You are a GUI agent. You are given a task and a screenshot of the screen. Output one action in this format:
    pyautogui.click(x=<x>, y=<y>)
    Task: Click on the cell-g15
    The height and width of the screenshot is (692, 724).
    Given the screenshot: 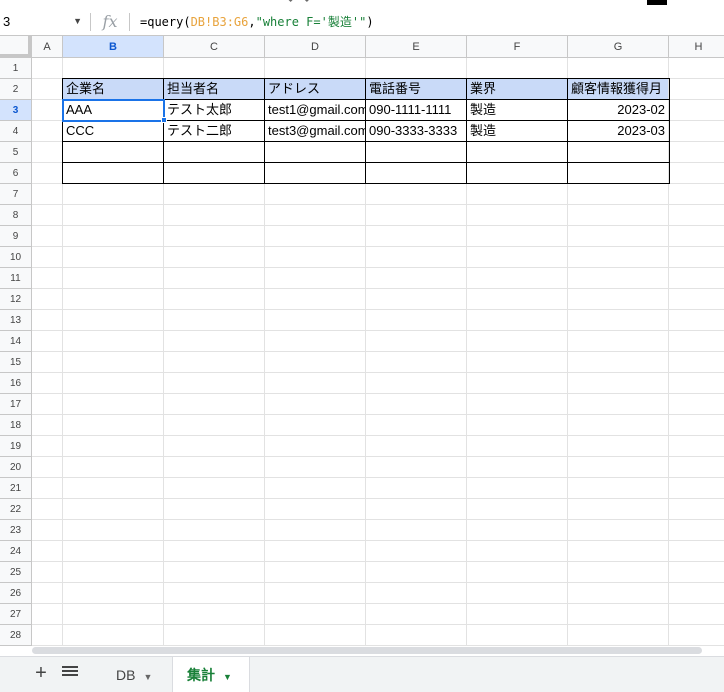 What is the action you would take?
    pyautogui.click(x=618, y=362)
    